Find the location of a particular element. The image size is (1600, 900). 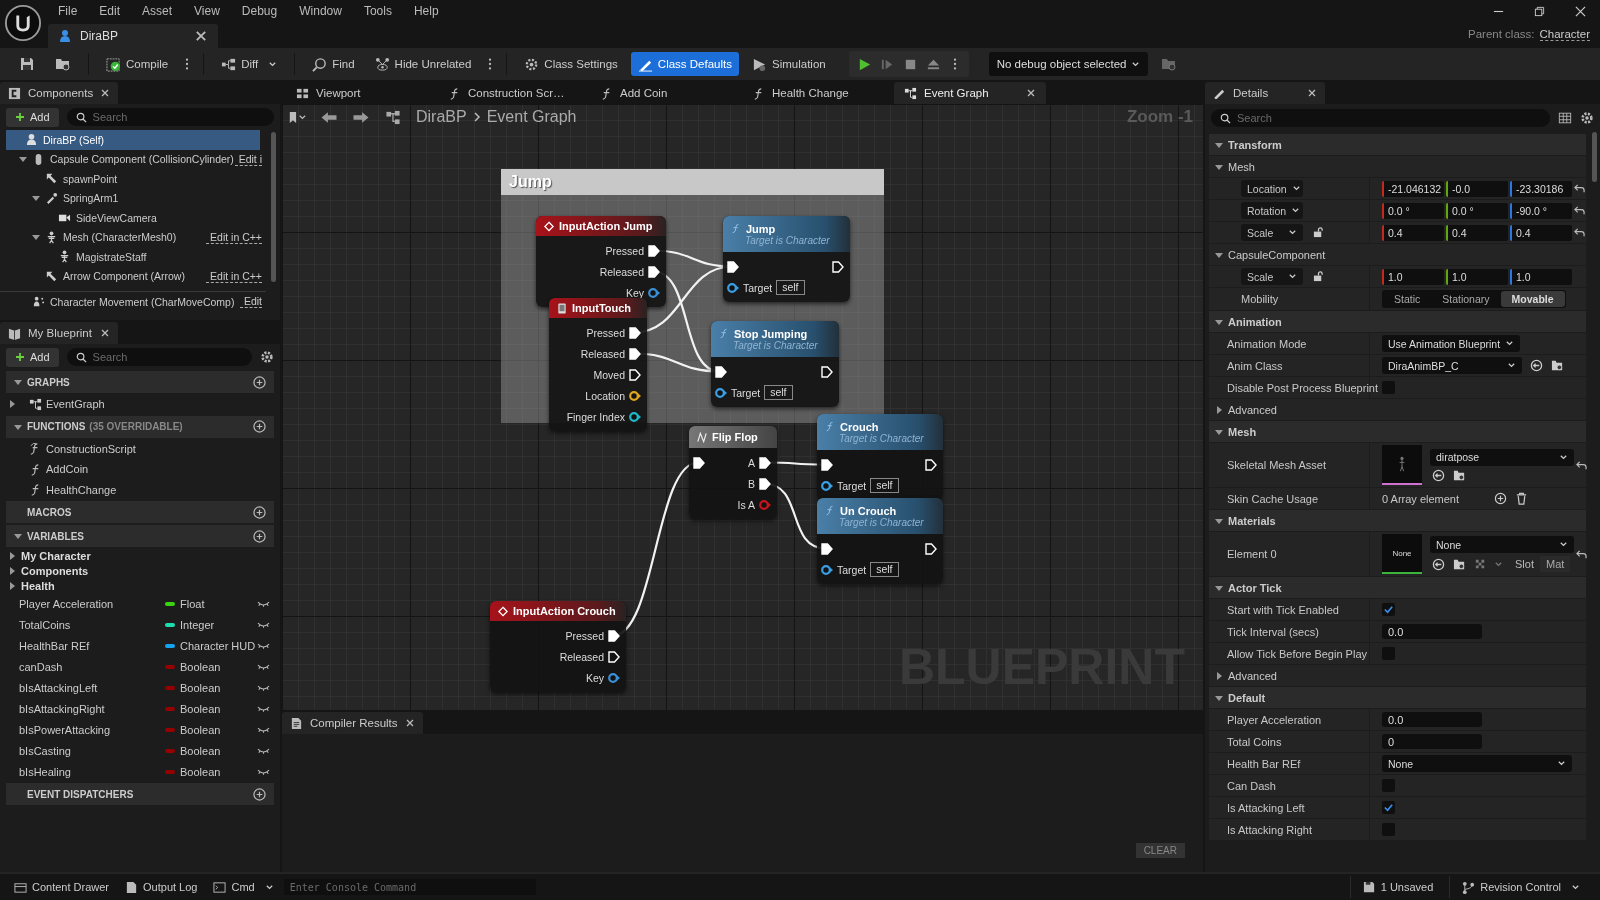

blueprint-item: ConstructionScript is located at coordinates (140, 448).